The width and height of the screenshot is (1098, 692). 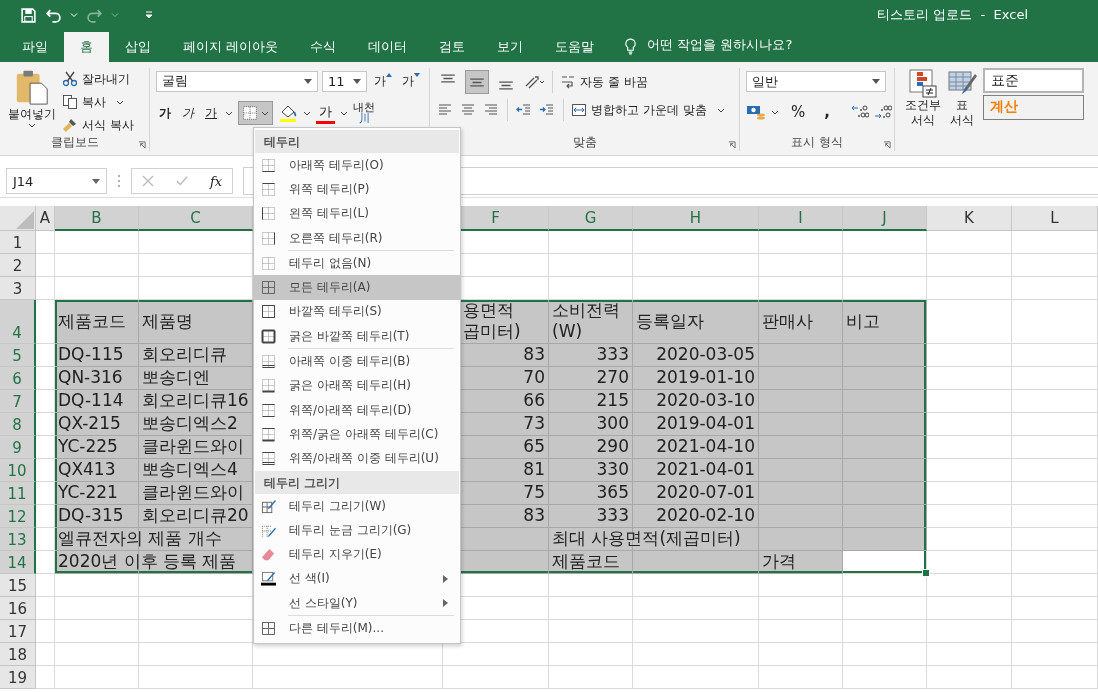 What do you see at coordinates (18, 242) in the screenshot?
I see `row-header: 1` at bounding box center [18, 242].